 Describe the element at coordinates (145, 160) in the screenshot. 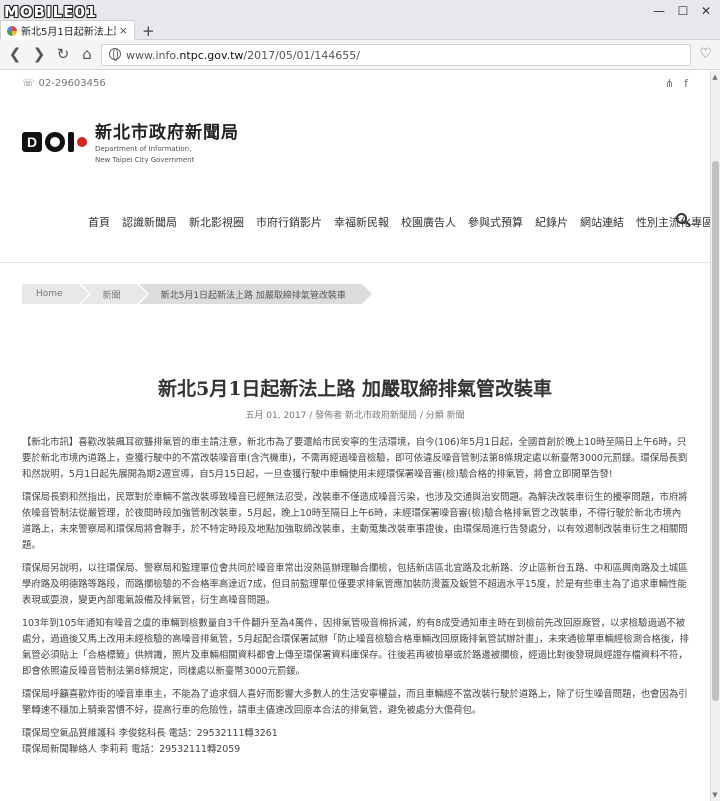

I see `logo-subtitle-2: New Taipei City Government` at that location.